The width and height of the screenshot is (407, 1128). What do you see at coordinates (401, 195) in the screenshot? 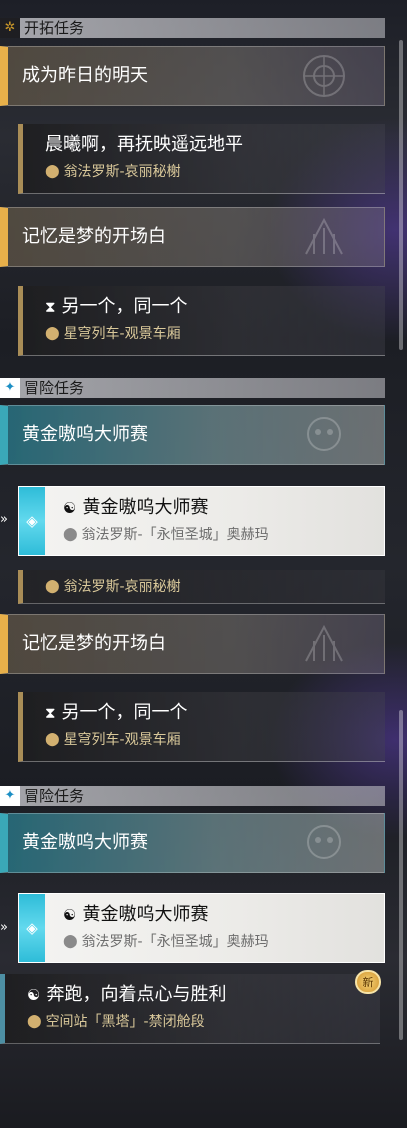
I see `scrollbar-top` at bounding box center [401, 195].